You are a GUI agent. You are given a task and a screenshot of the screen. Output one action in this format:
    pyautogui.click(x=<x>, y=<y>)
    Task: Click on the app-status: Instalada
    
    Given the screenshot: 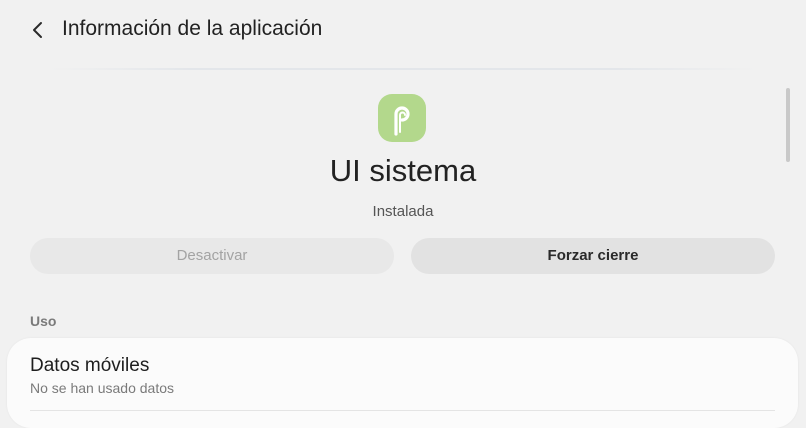 What is the action you would take?
    pyautogui.click(x=403, y=211)
    